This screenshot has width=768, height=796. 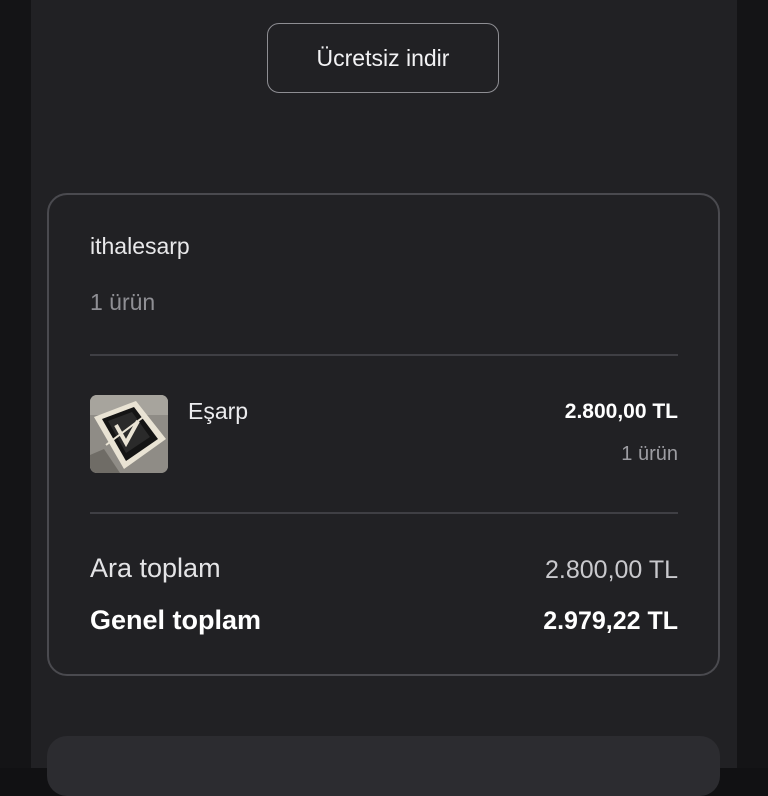 I want to click on scarf-product-image, so click(x=129, y=434).